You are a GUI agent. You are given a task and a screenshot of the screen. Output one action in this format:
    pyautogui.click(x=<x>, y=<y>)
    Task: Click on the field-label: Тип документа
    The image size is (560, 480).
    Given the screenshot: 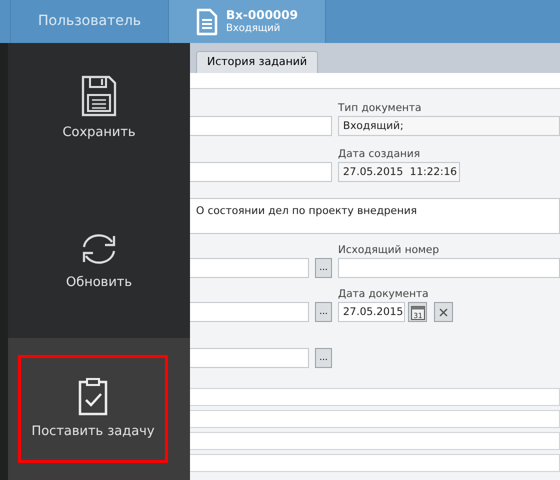 What is the action you would take?
    pyautogui.click(x=380, y=108)
    